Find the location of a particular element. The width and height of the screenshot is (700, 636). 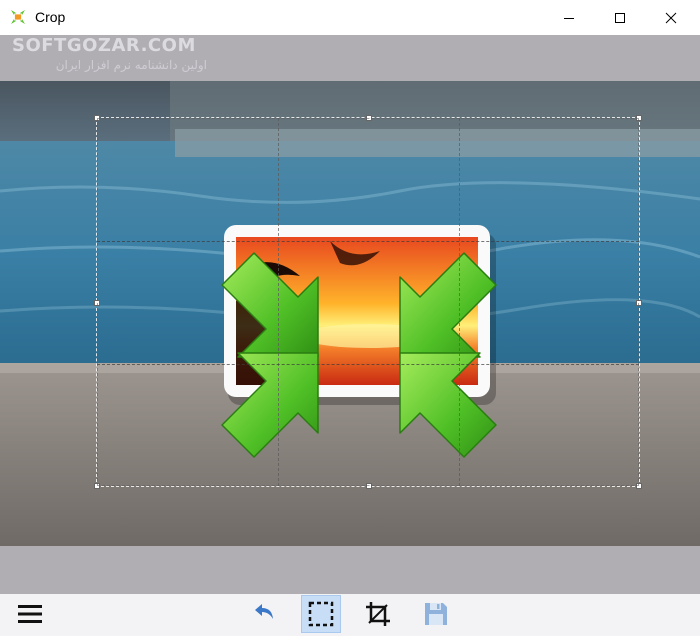

bottom-toolbar is located at coordinates (350, 615).